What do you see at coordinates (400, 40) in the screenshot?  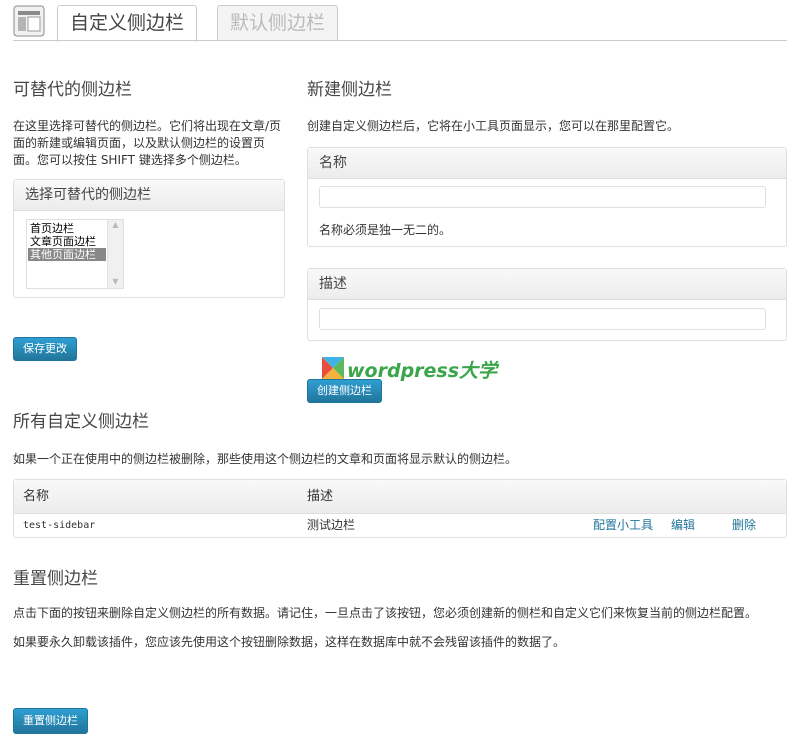 I see `tabs-divider` at bounding box center [400, 40].